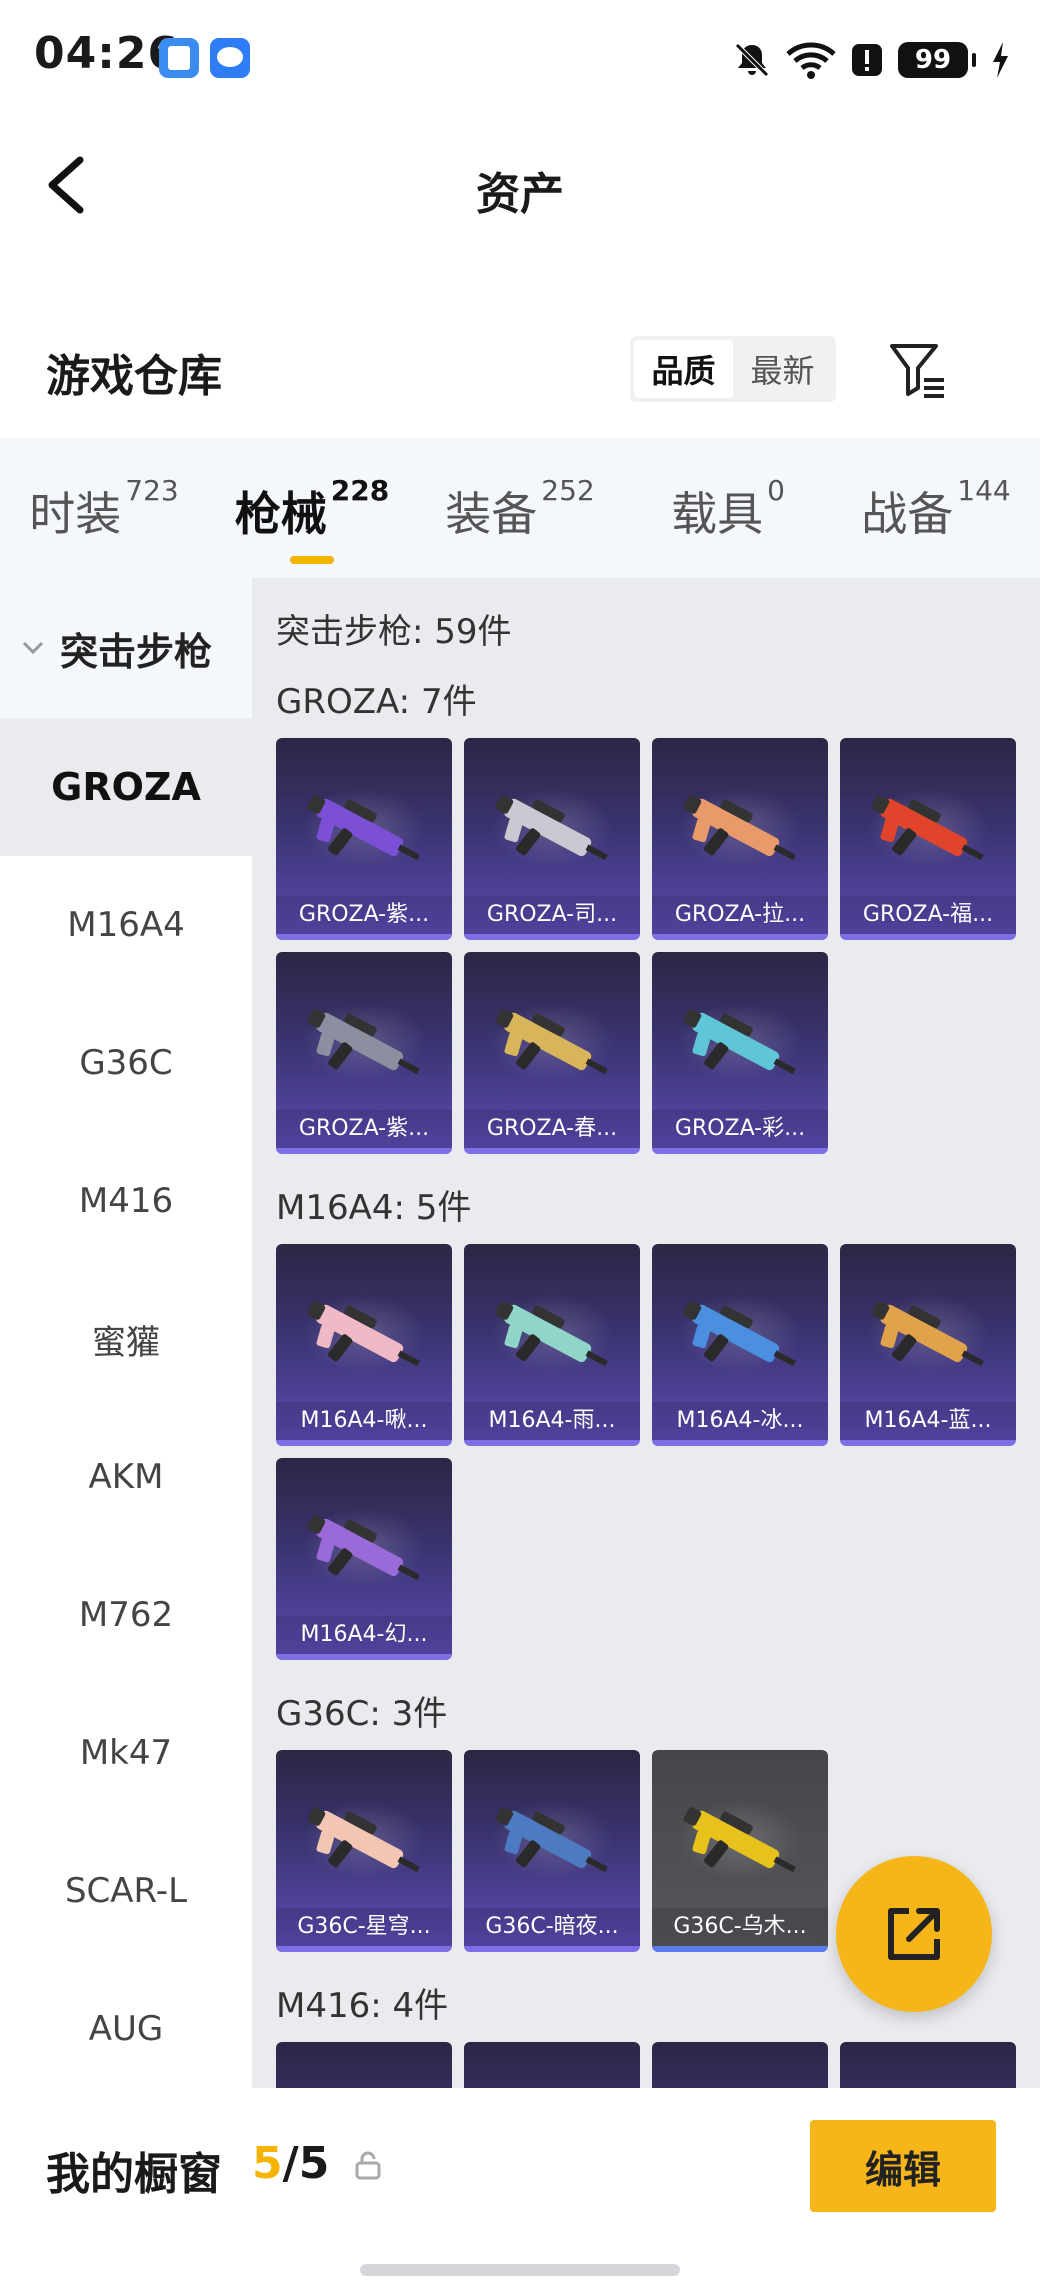 This screenshot has width=1040, height=2295. I want to click on status-time: 04:26, so click(107, 53).